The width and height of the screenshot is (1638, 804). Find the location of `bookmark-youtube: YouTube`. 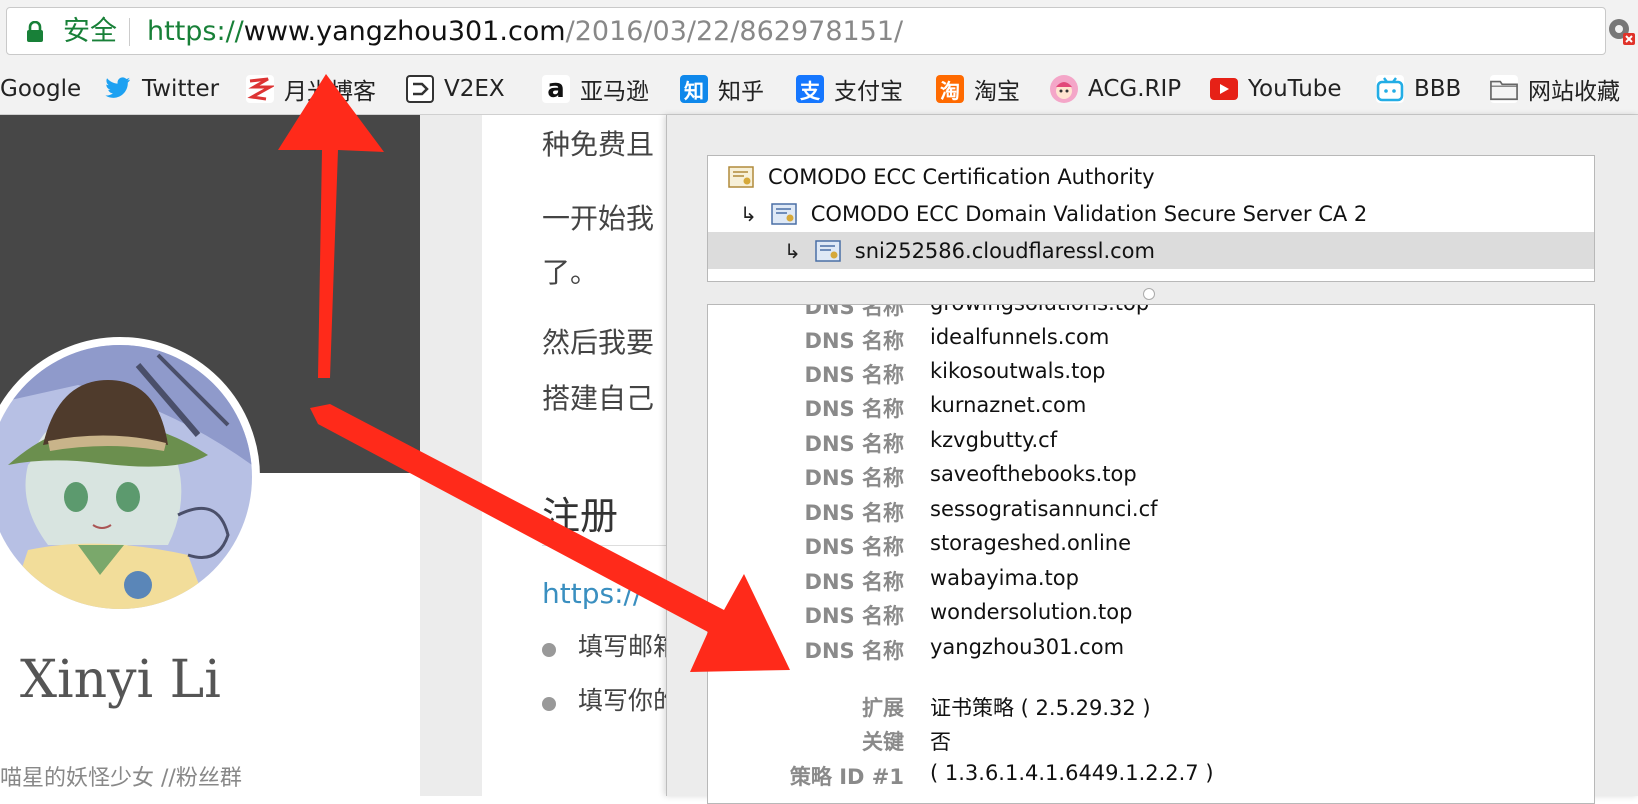

bookmark-youtube: YouTube is located at coordinates (1276, 89).